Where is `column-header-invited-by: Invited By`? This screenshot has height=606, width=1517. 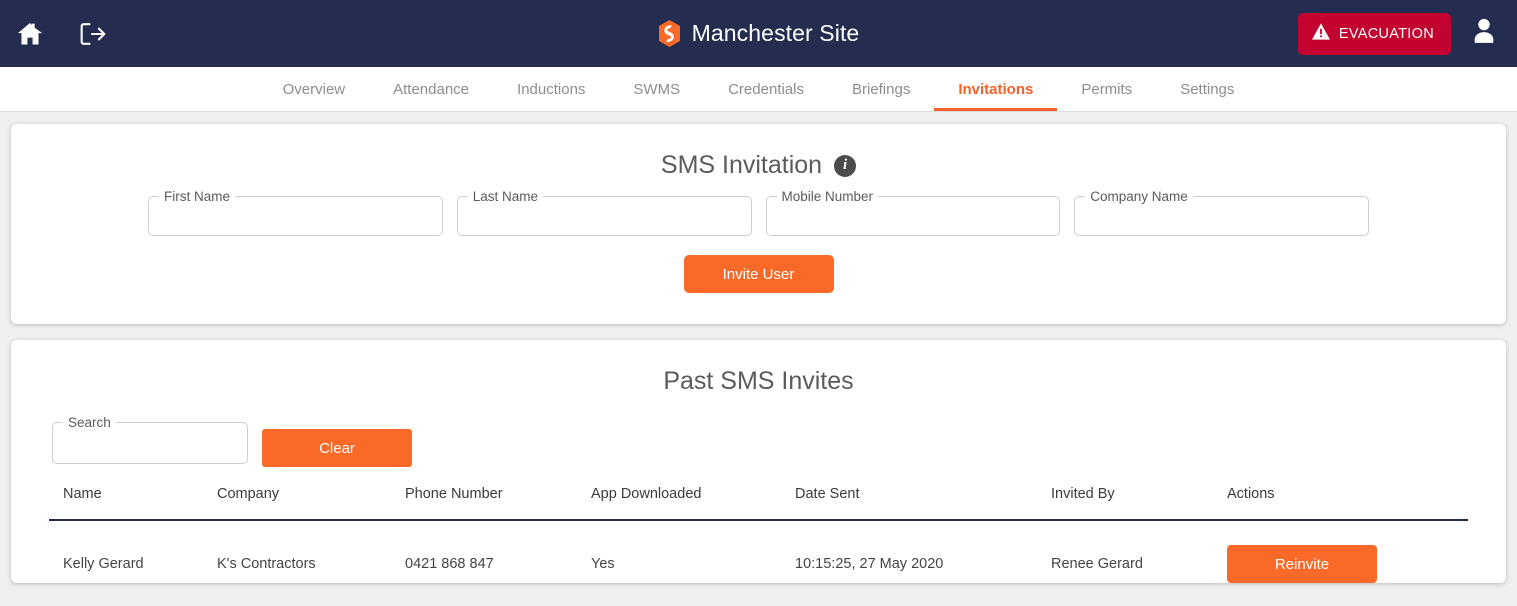
column-header-invited-by: Invited By is located at coordinates (1139, 503).